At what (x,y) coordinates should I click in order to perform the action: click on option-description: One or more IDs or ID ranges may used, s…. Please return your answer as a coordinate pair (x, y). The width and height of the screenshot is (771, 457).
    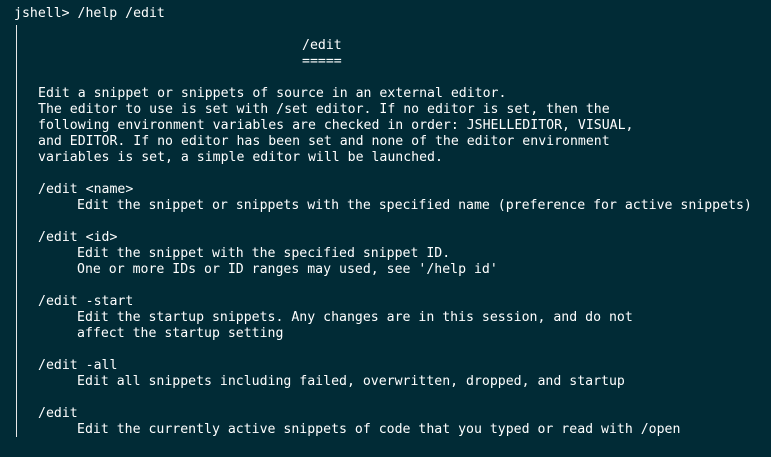
    Looking at the image, I should click on (287, 269).